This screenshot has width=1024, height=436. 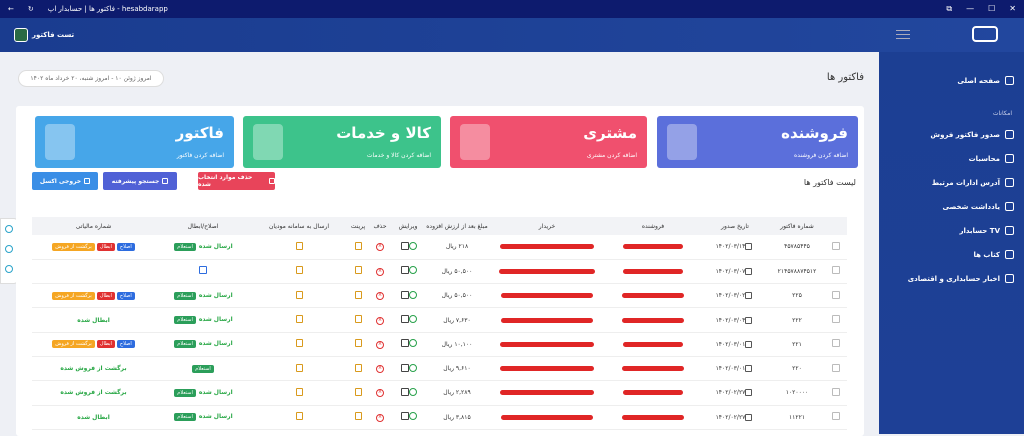 I want to click on brand: تست فاکتور, so click(x=44, y=35).